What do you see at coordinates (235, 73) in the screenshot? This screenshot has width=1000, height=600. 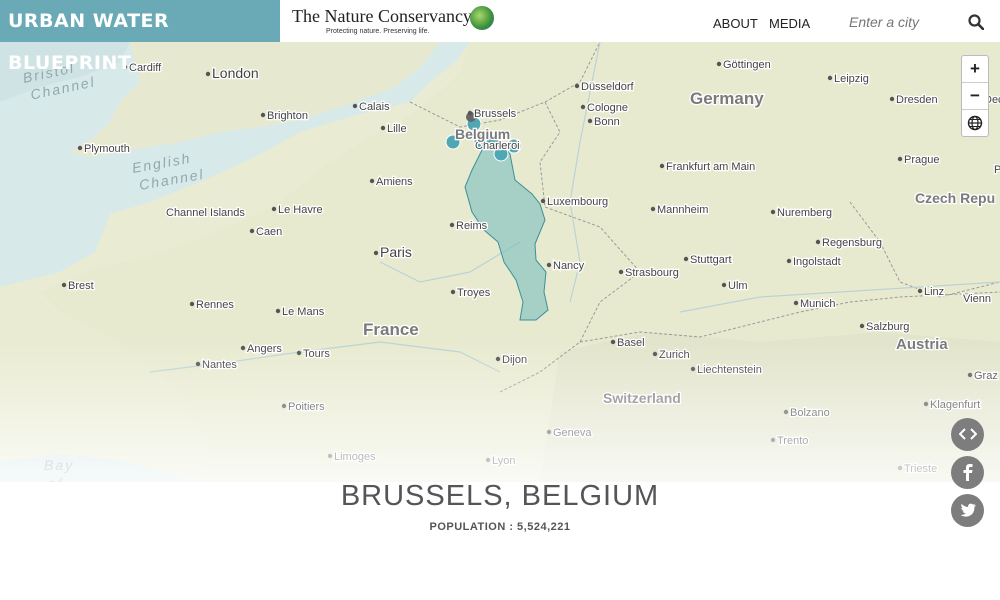 I see `city-label: London` at bounding box center [235, 73].